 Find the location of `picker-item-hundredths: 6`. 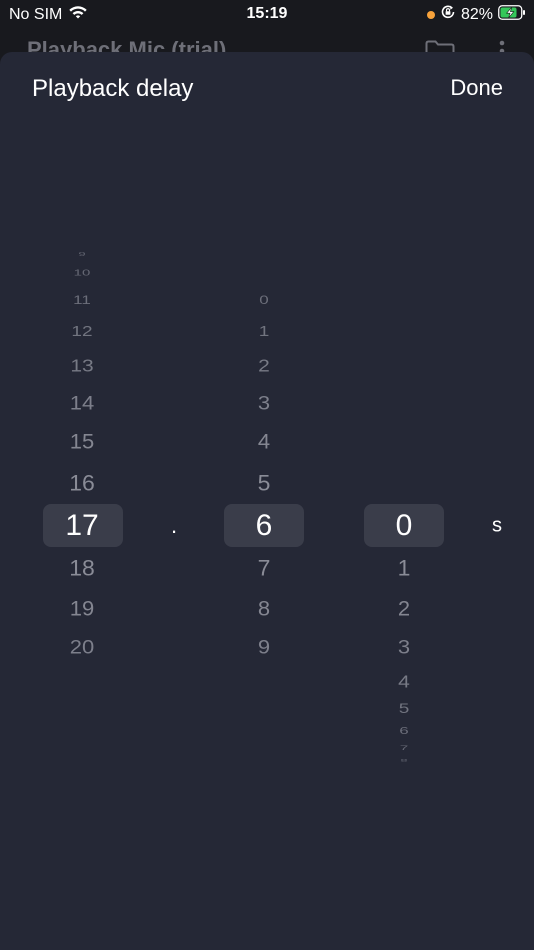

picker-item-hundredths: 6 is located at coordinates (403, 731).